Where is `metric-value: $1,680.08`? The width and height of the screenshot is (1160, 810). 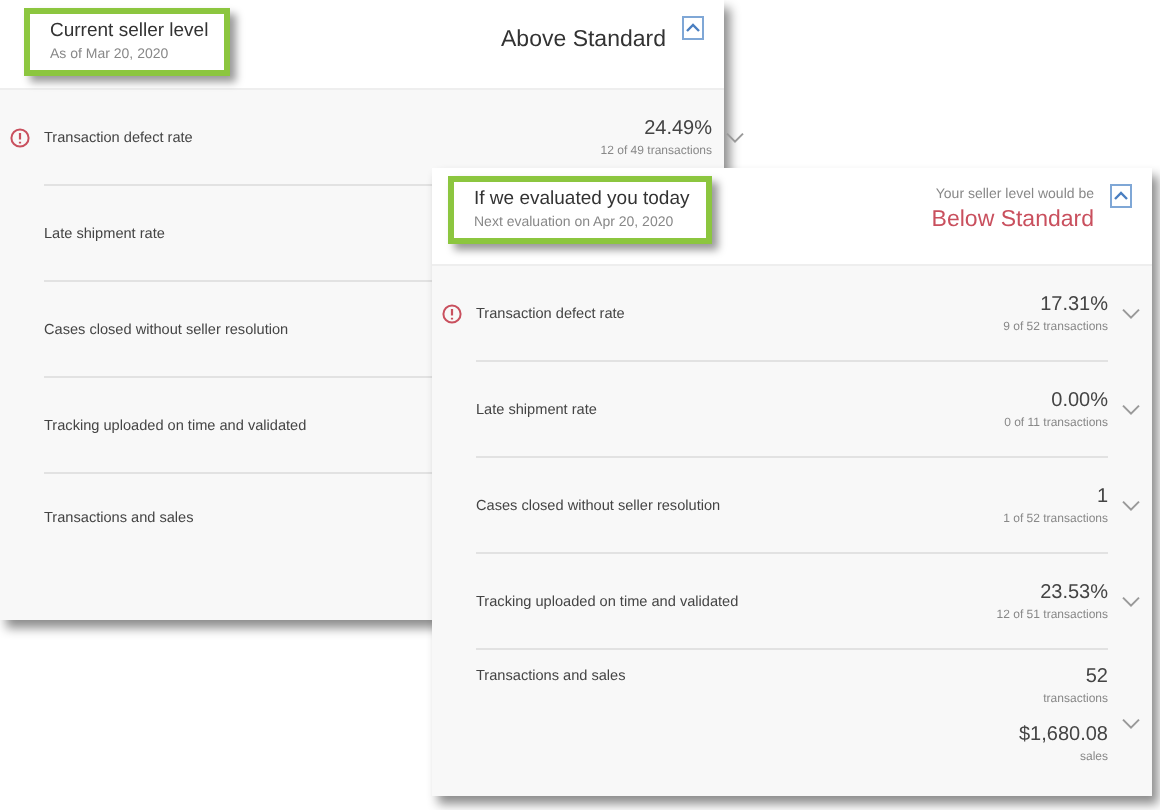
metric-value: $1,680.08 is located at coordinates (1063, 735).